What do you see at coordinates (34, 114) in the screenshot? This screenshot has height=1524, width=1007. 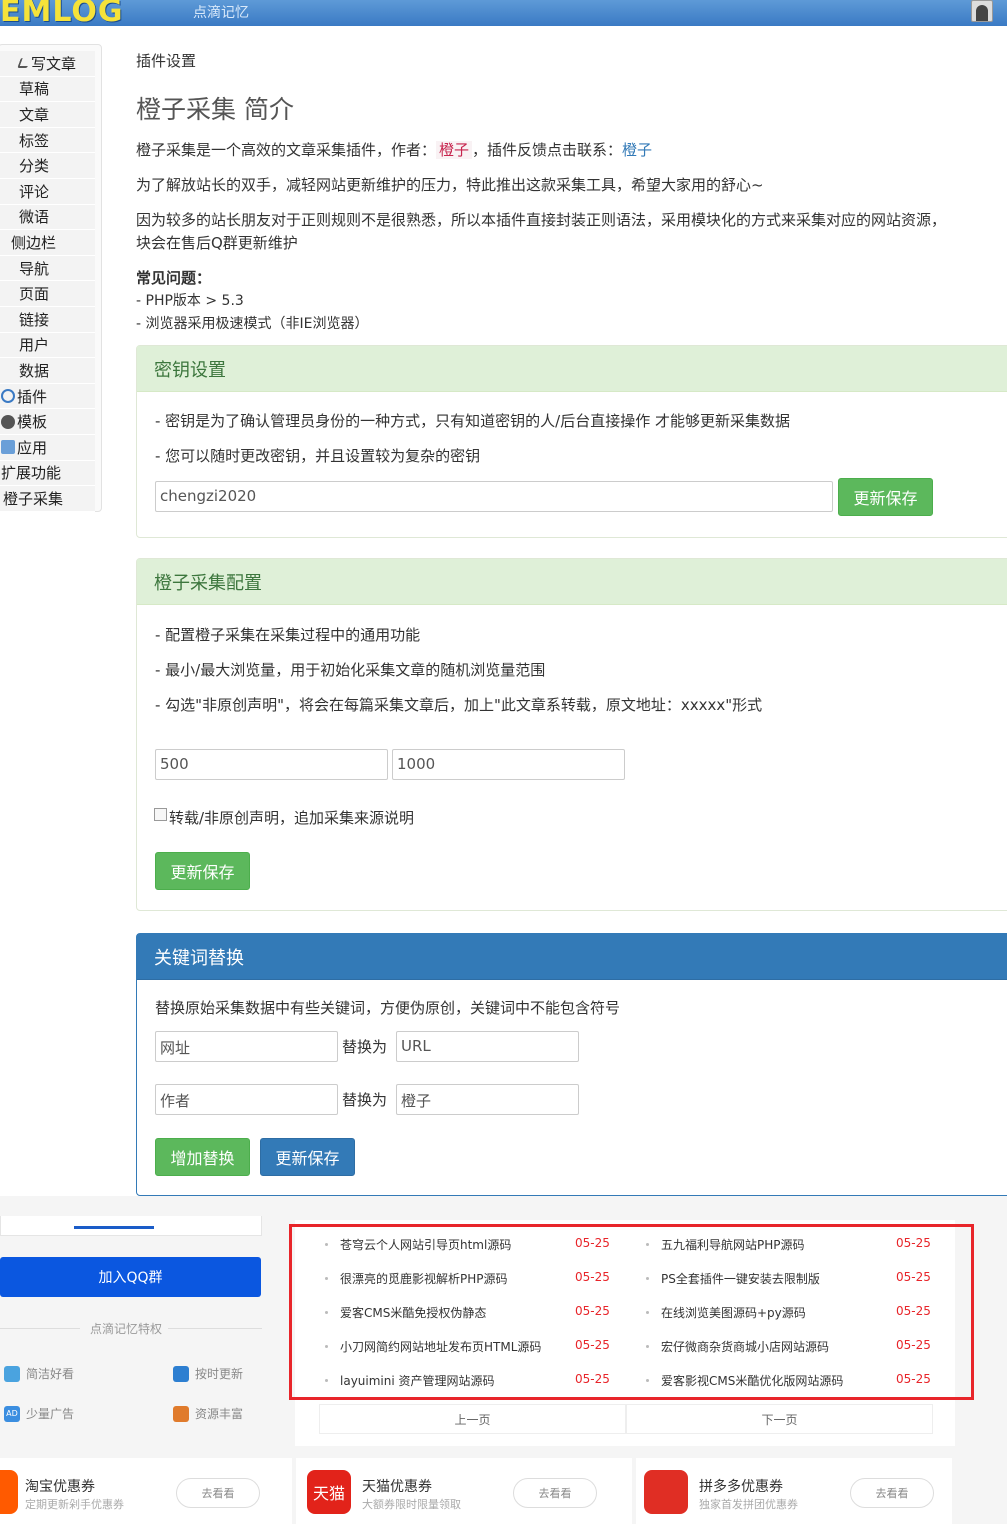 I see `sidebar-item-label: 文章` at bounding box center [34, 114].